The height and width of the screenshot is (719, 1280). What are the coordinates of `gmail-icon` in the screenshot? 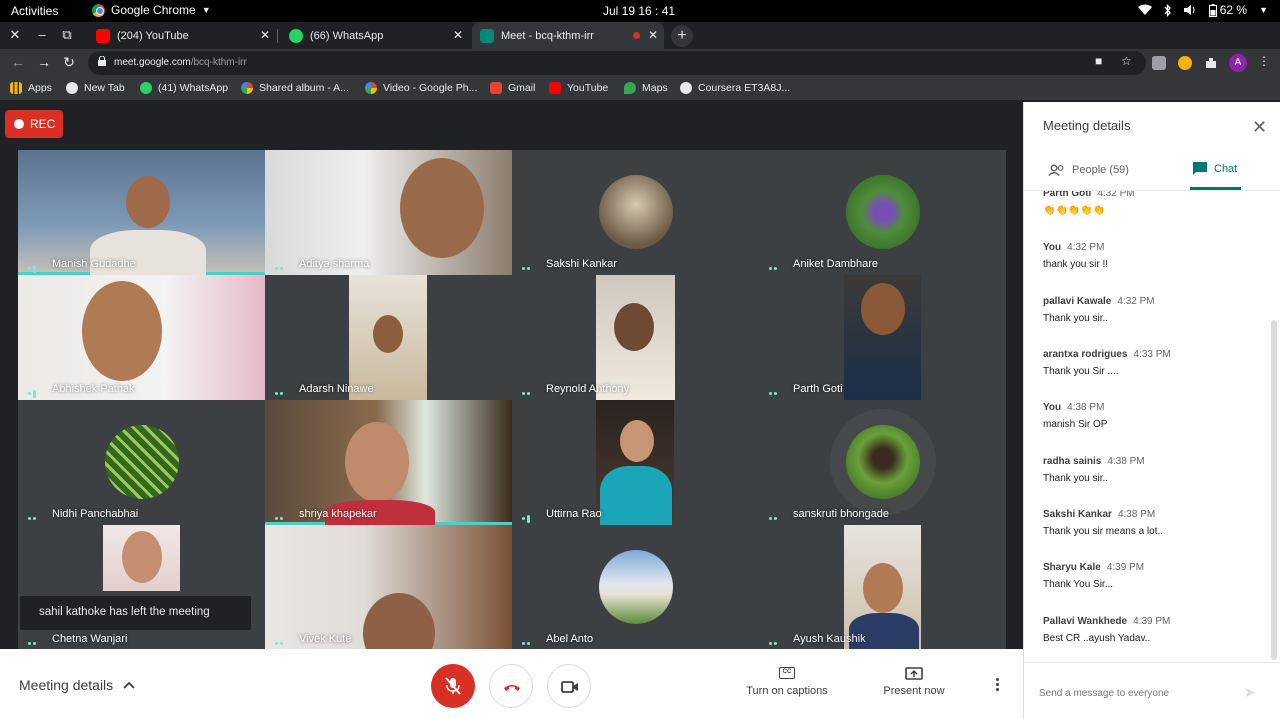 It's located at (496, 88).